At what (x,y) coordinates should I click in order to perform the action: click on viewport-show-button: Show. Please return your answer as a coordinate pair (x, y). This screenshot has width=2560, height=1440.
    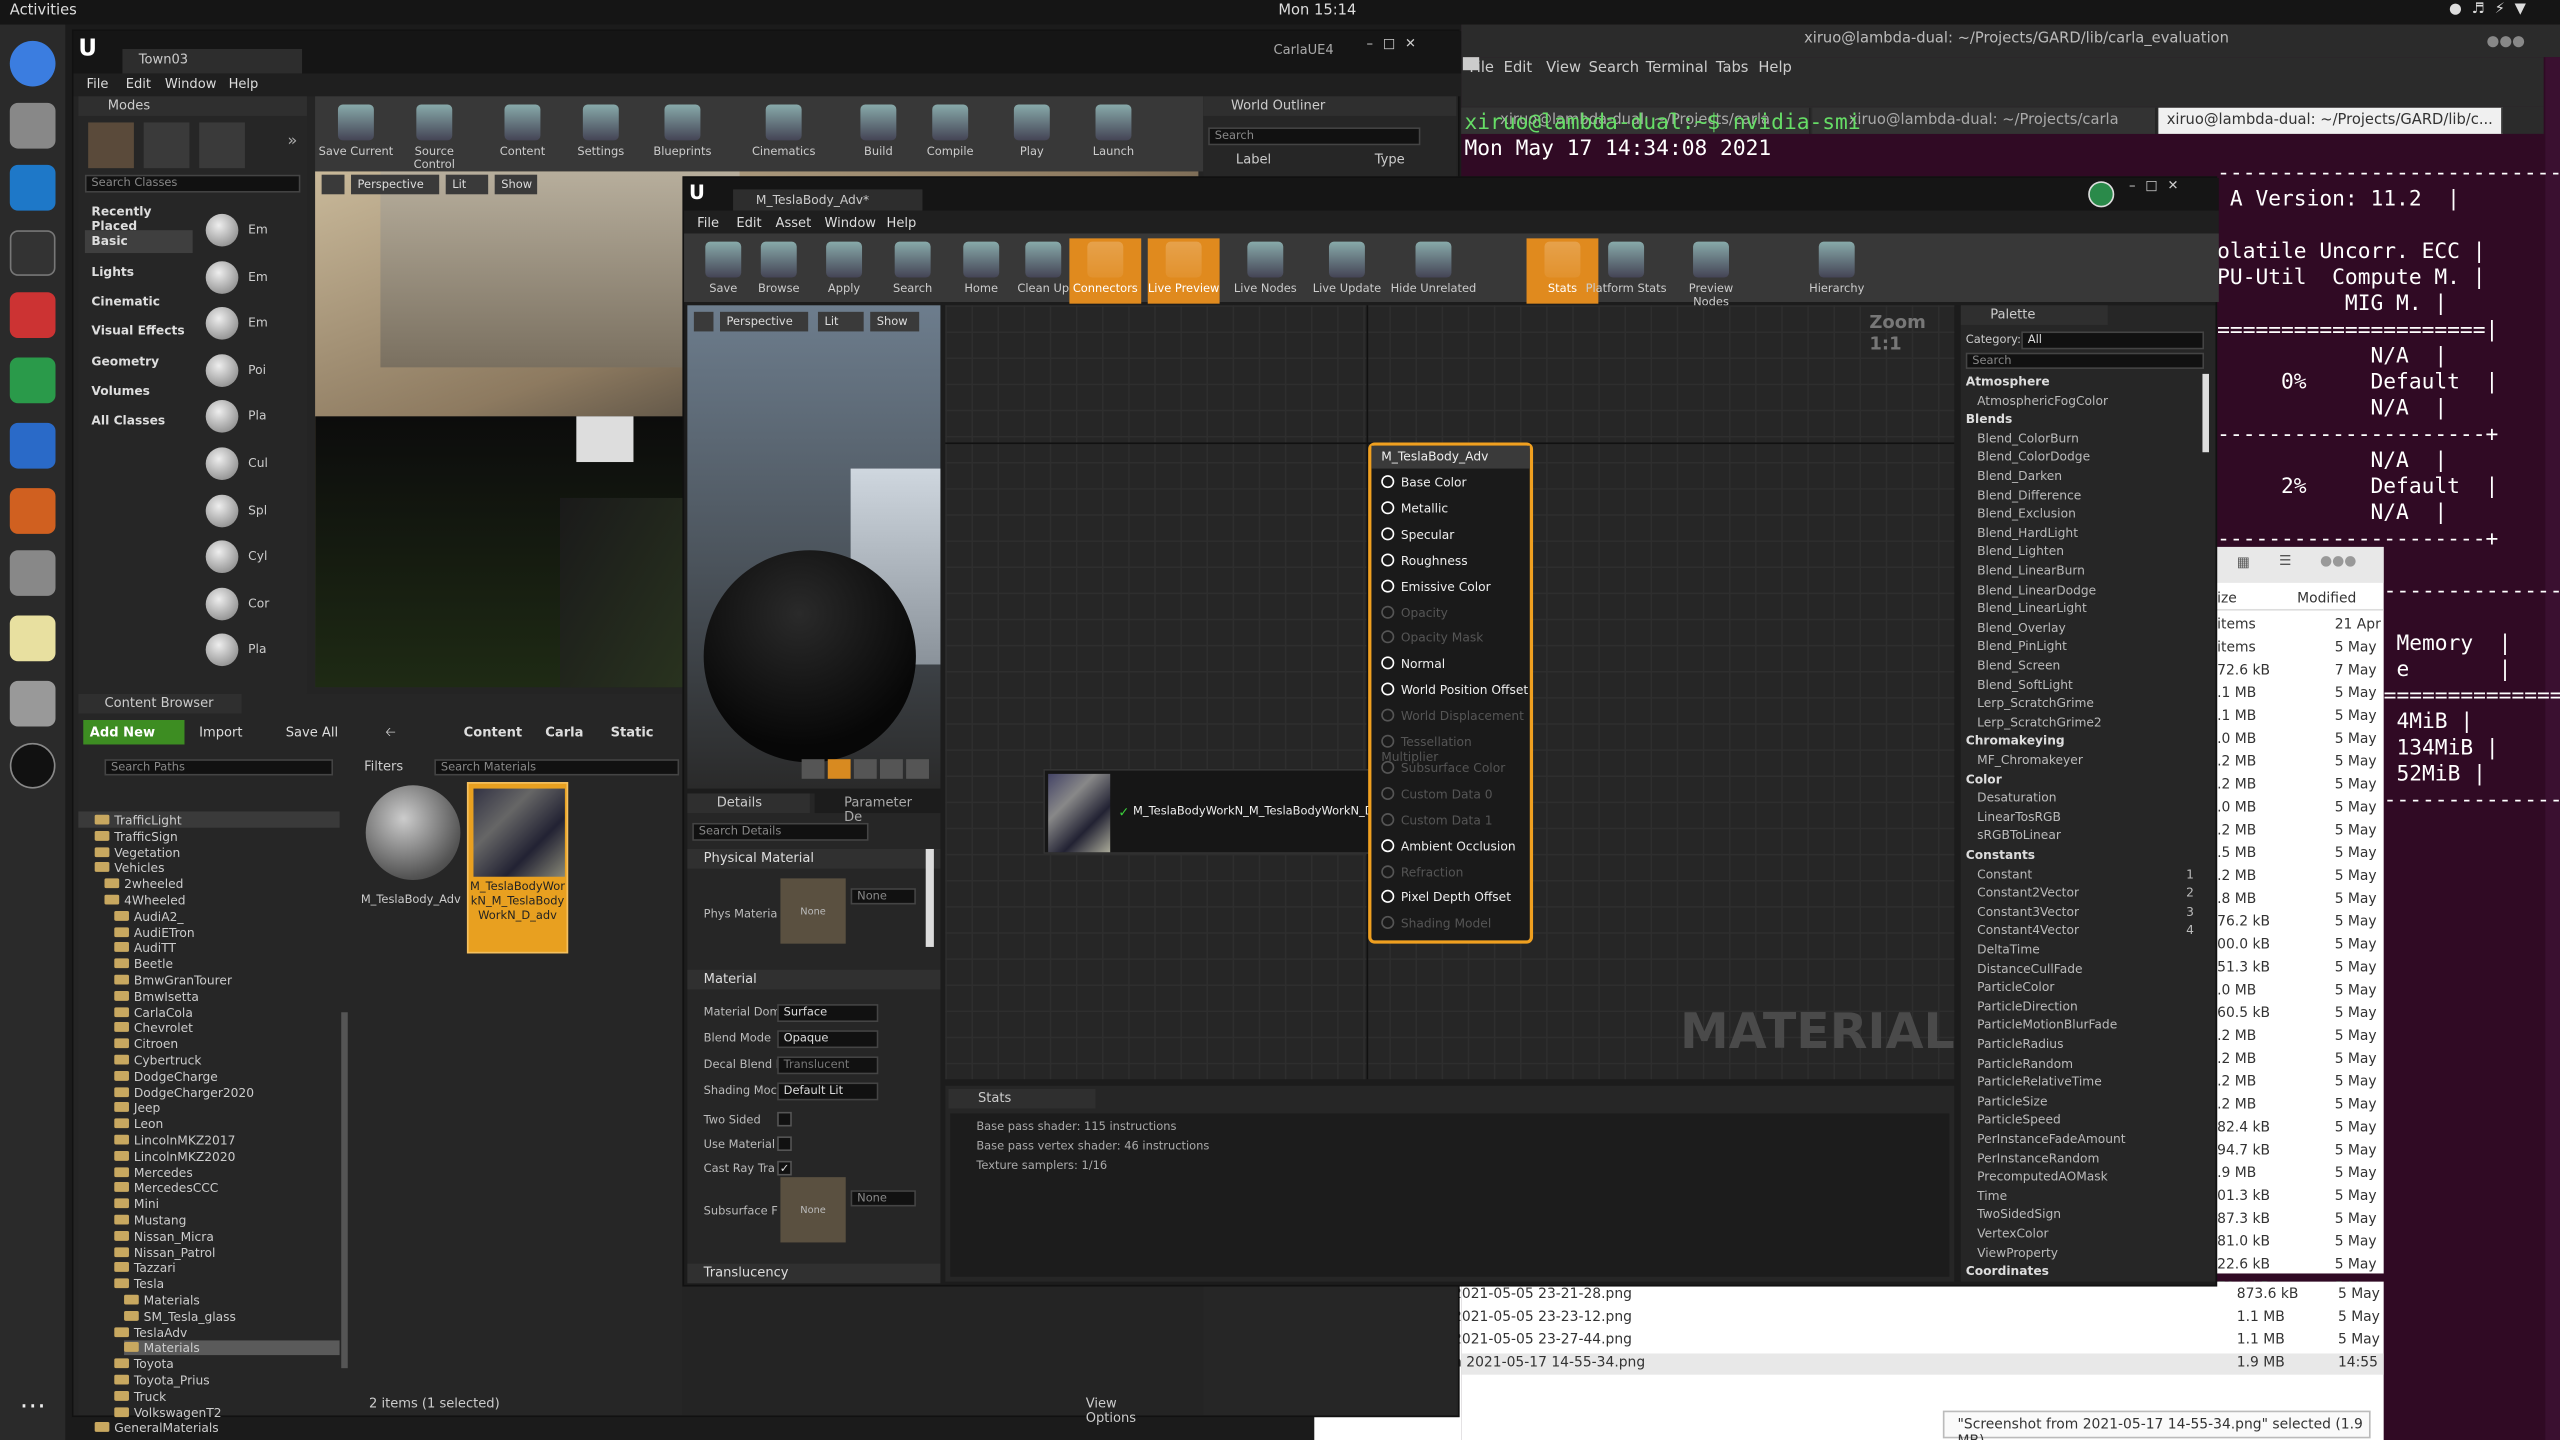
    Looking at the image, I should click on (516, 184).